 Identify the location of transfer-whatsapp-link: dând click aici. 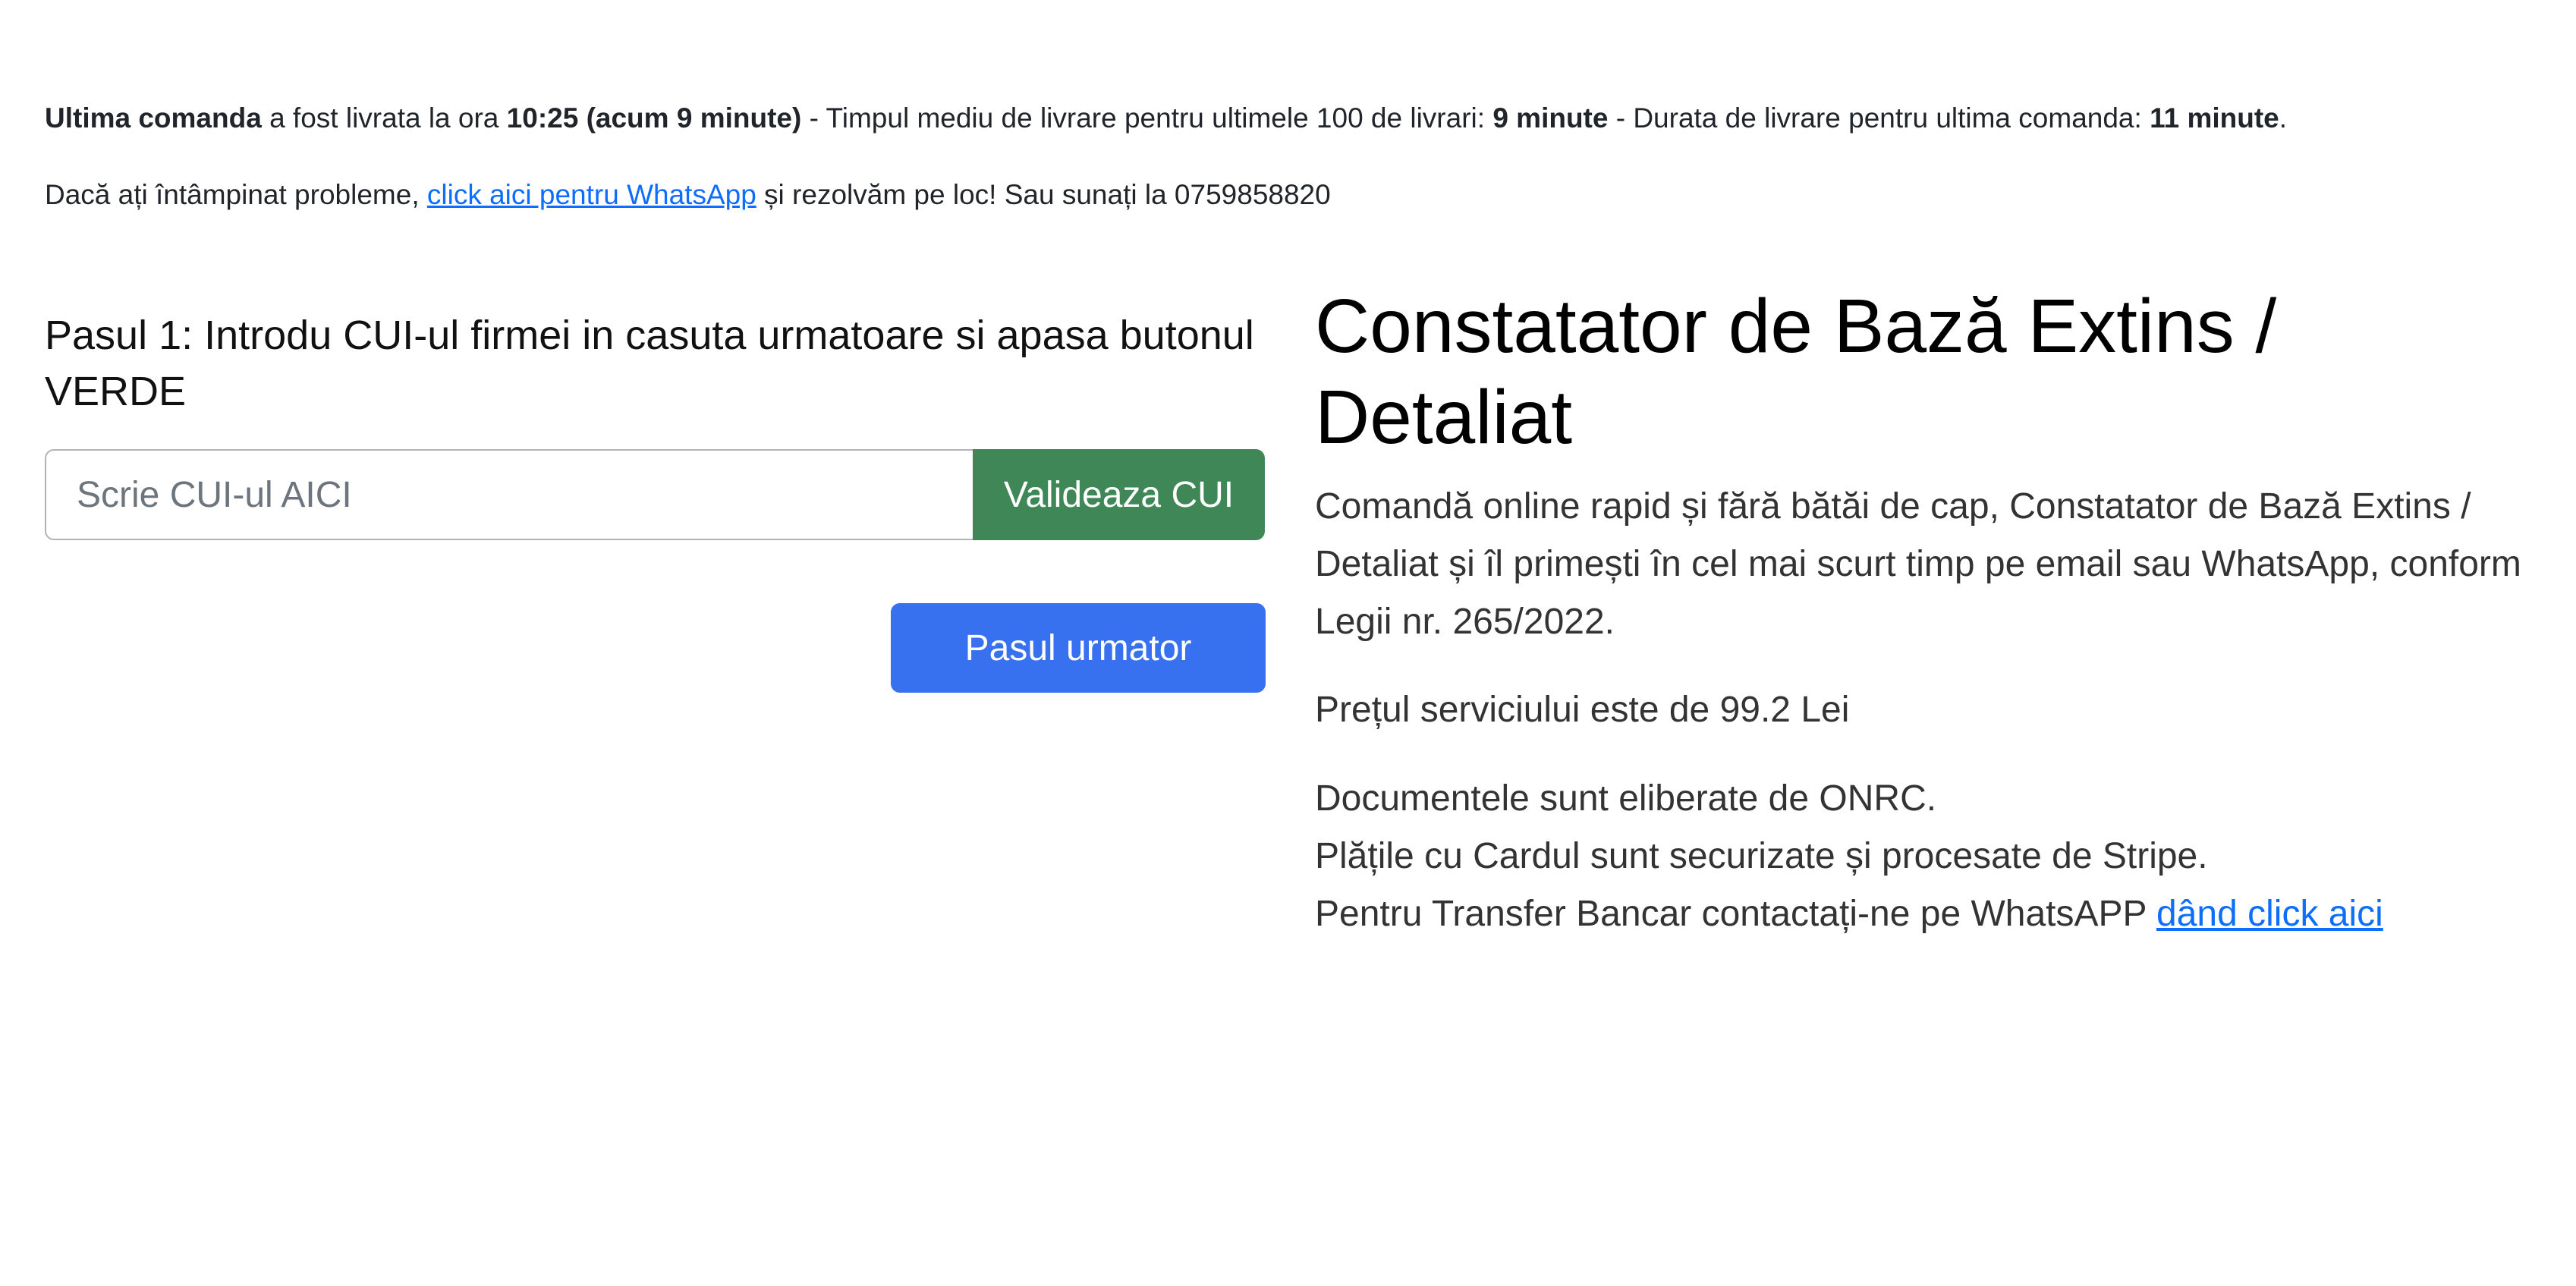
(2269, 914).